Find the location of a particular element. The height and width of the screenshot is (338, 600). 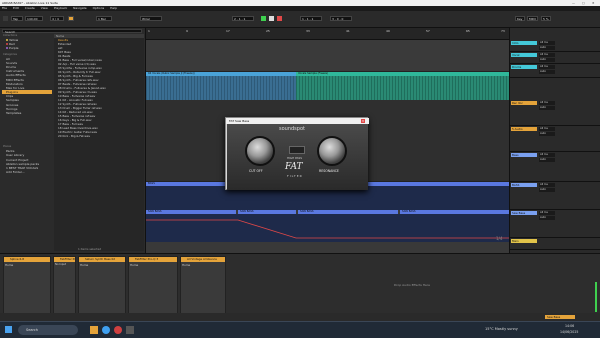

midi-button: MIDI is located at coordinates (532, 18).